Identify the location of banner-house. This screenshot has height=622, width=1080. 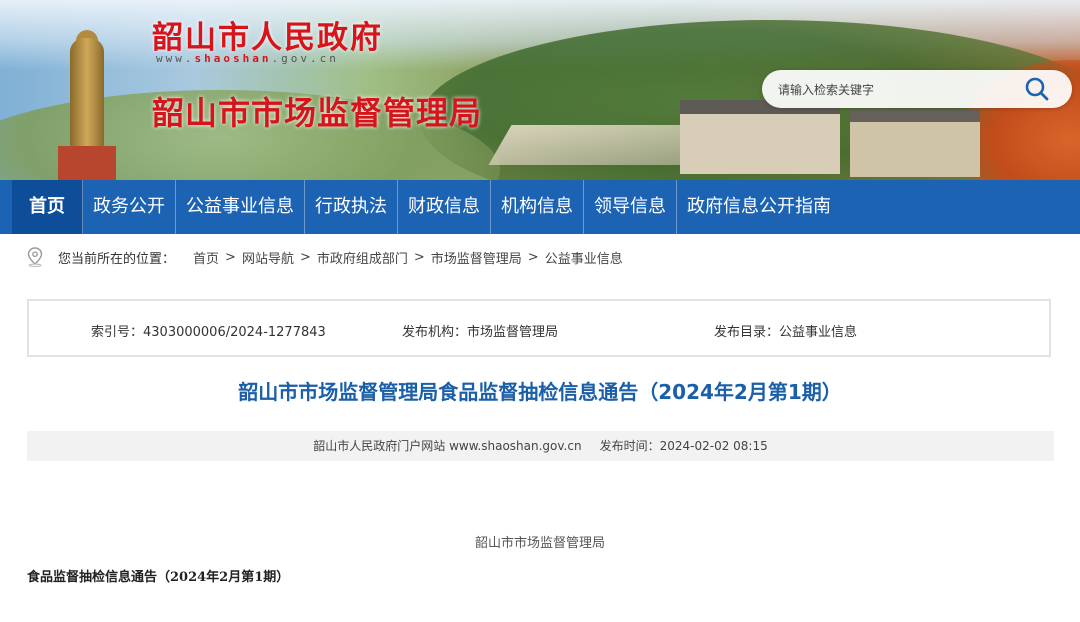
(760, 137).